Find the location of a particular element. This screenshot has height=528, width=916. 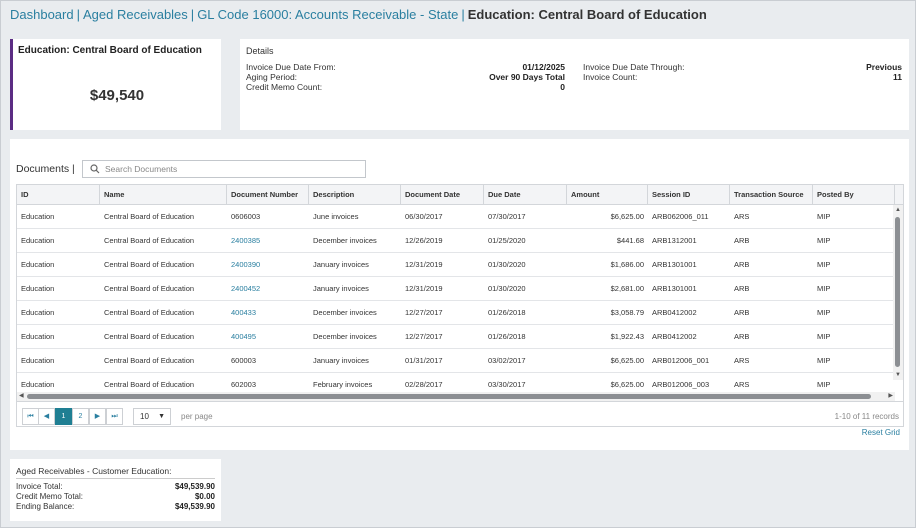

cell-description: January invoices is located at coordinates (341, 360).